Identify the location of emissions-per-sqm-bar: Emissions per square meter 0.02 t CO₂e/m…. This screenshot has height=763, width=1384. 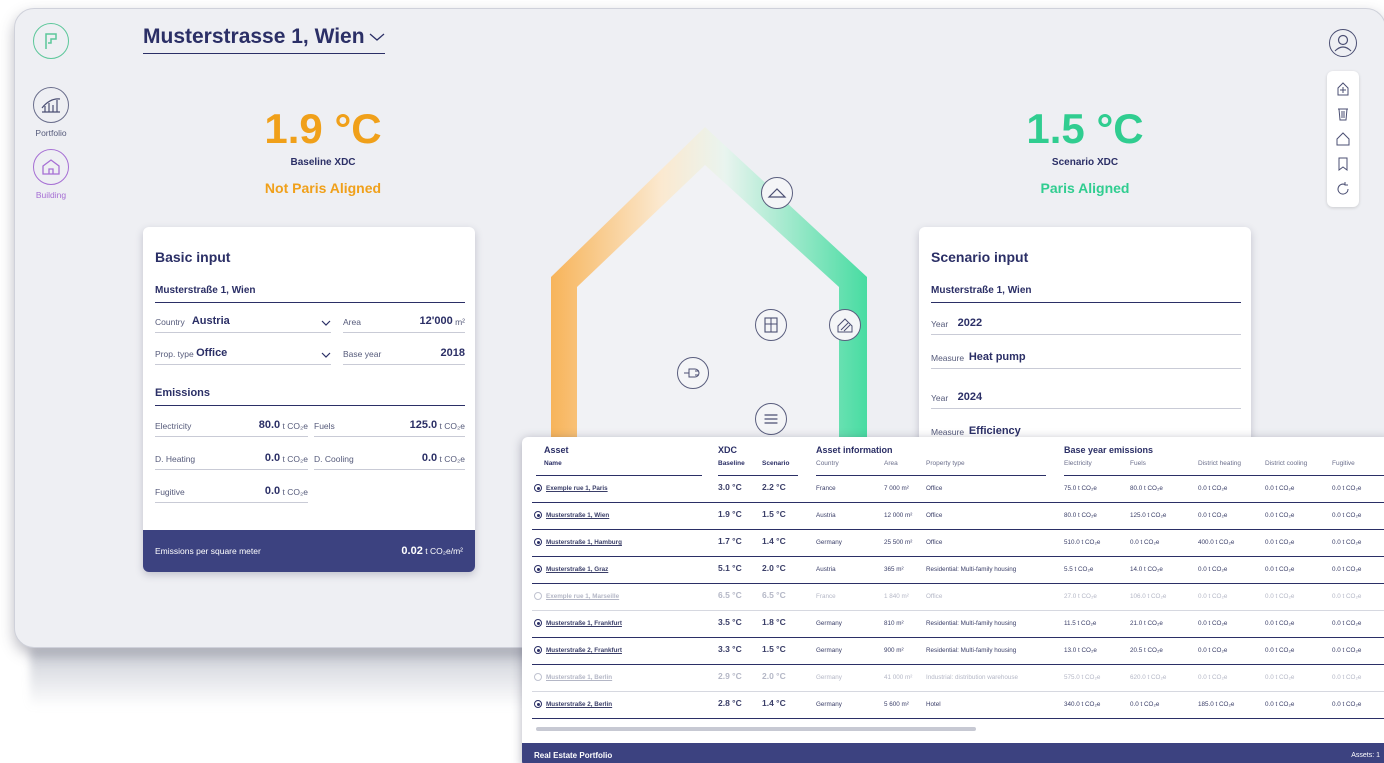
(309, 551).